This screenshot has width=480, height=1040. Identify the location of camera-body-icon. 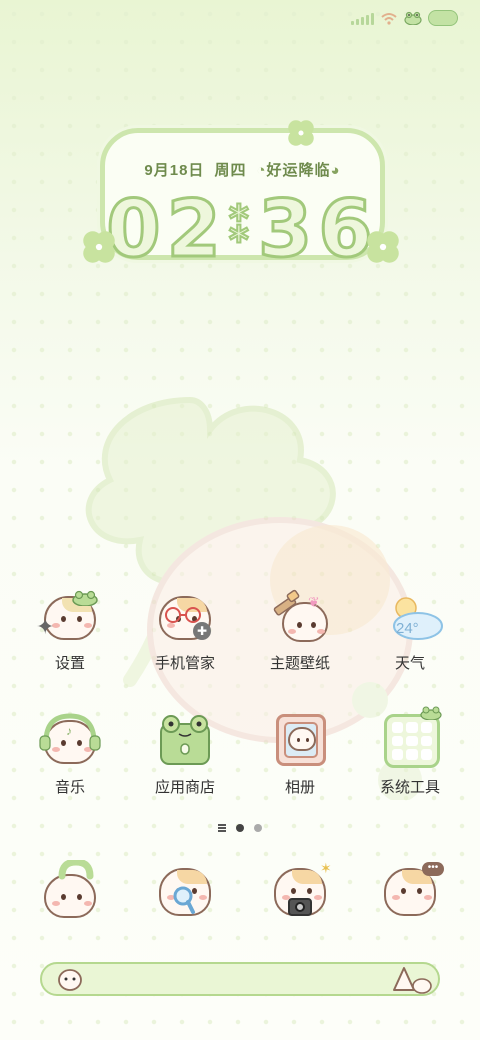
(300, 907).